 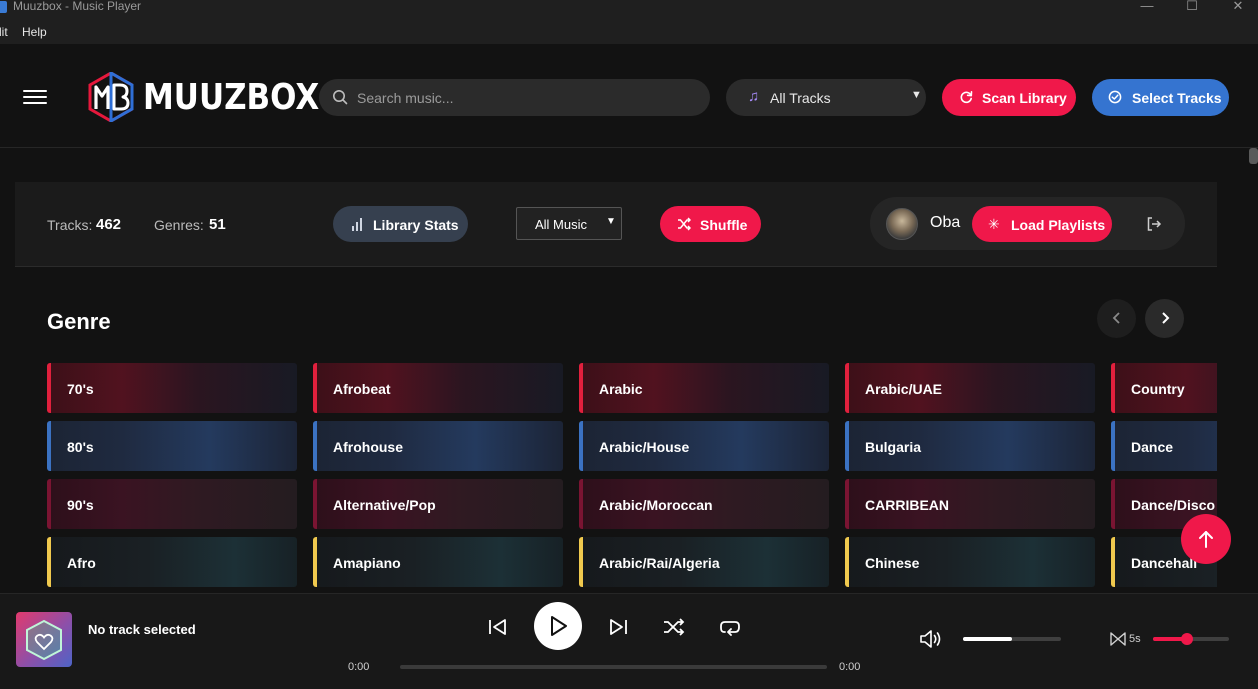 I want to click on window-titlebar: Muuzbox - Music Player — ☐ ✕, so click(x=629, y=9).